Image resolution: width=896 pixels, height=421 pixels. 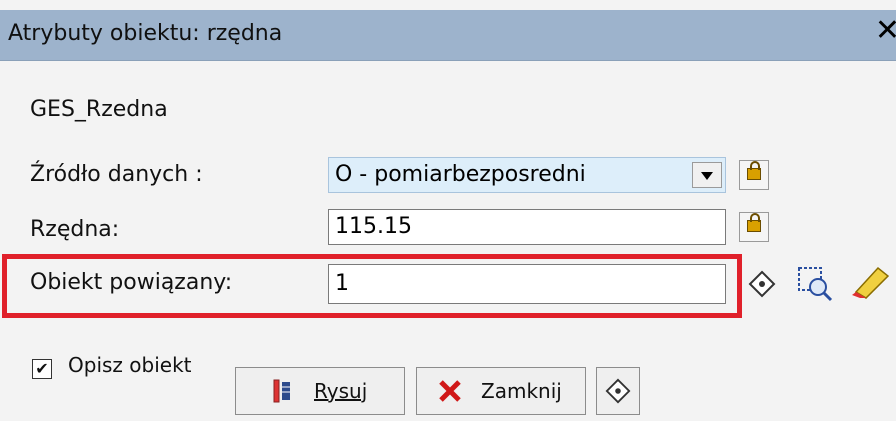 I want to click on chevron-down-icon, so click(x=707, y=175).